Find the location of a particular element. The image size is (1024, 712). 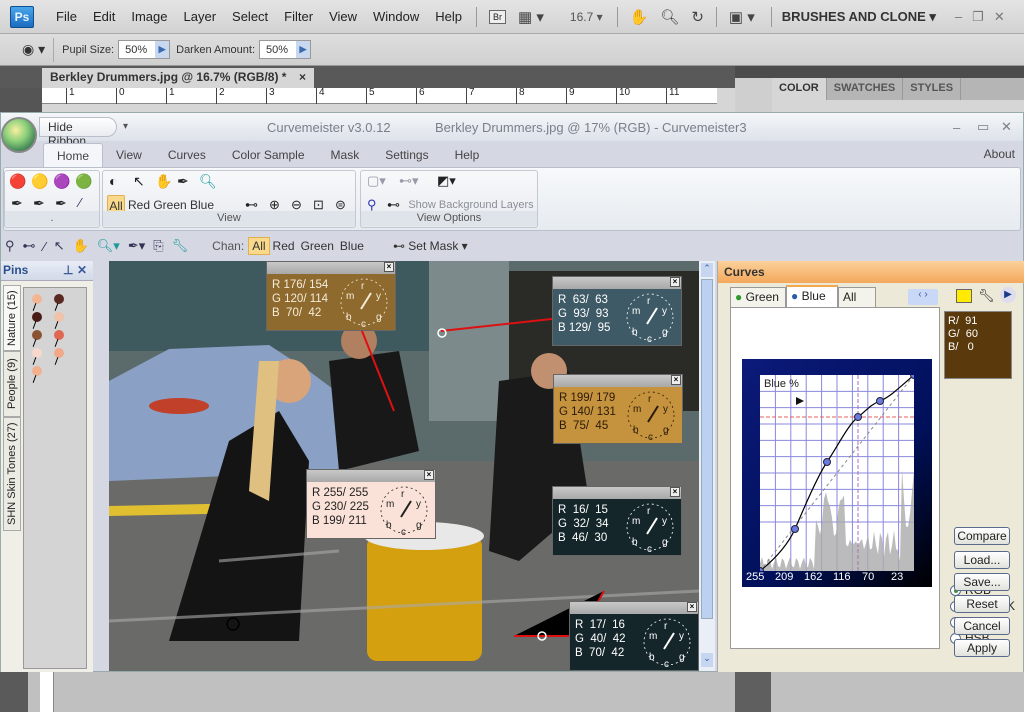

menu-image: Image is located at coordinates (149, 16).